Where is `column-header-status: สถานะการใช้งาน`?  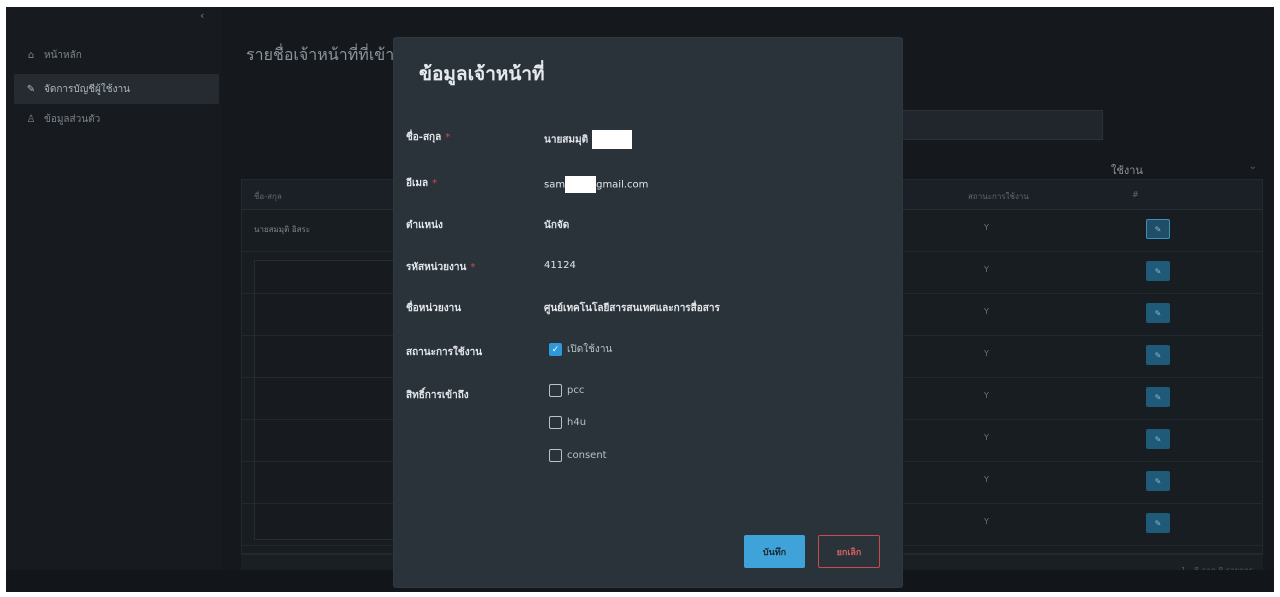 column-header-status: สถานะการใช้งาน is located at coordinates (998, 196).